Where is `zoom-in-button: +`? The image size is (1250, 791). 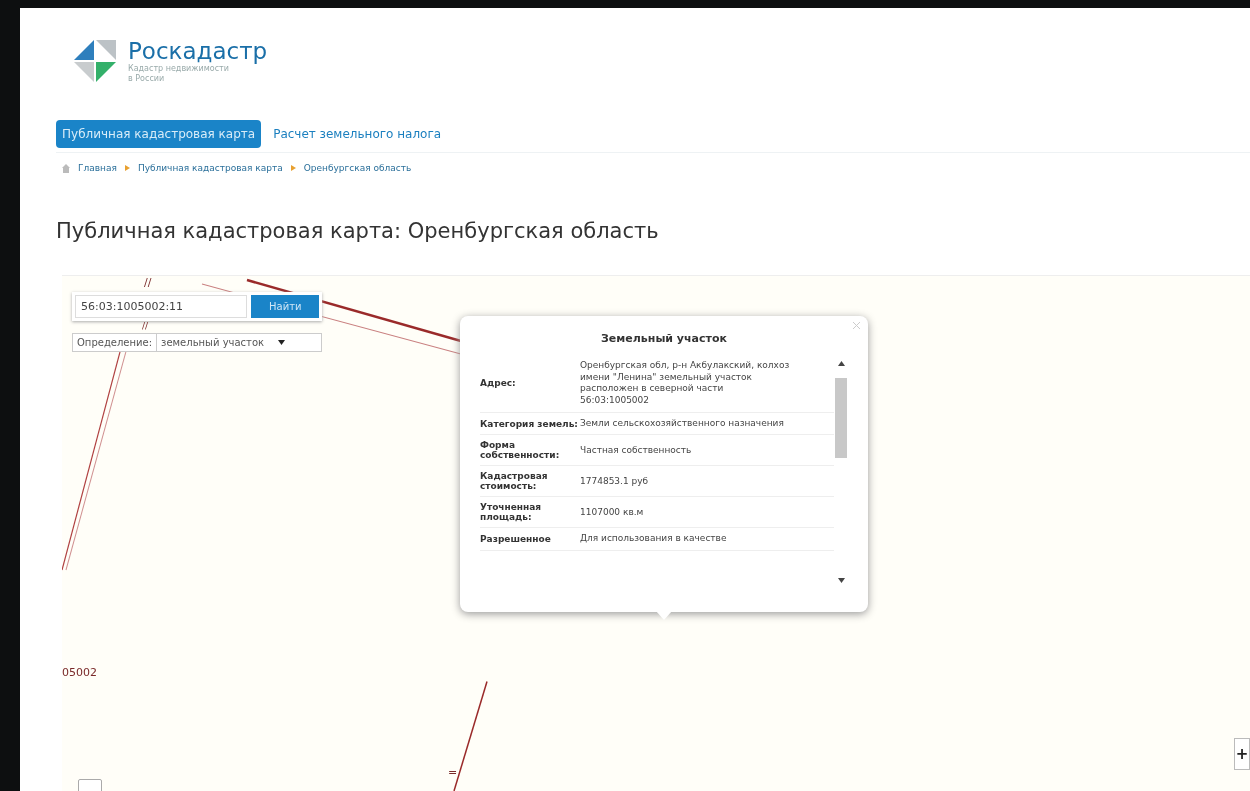
zoom-in-button: + is located at coordinates (1242, 754).